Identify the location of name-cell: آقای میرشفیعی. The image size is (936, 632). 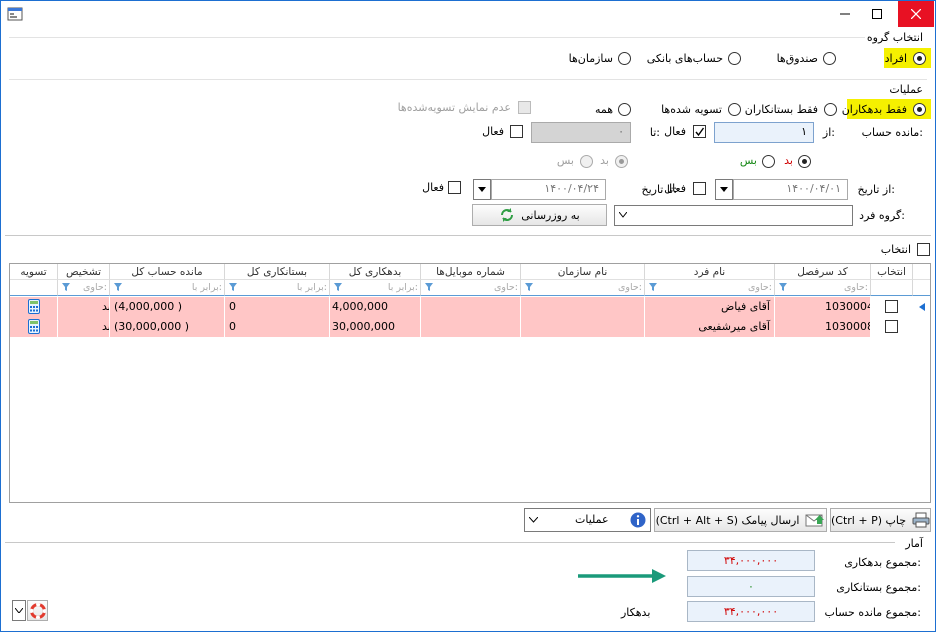
(710, 327).